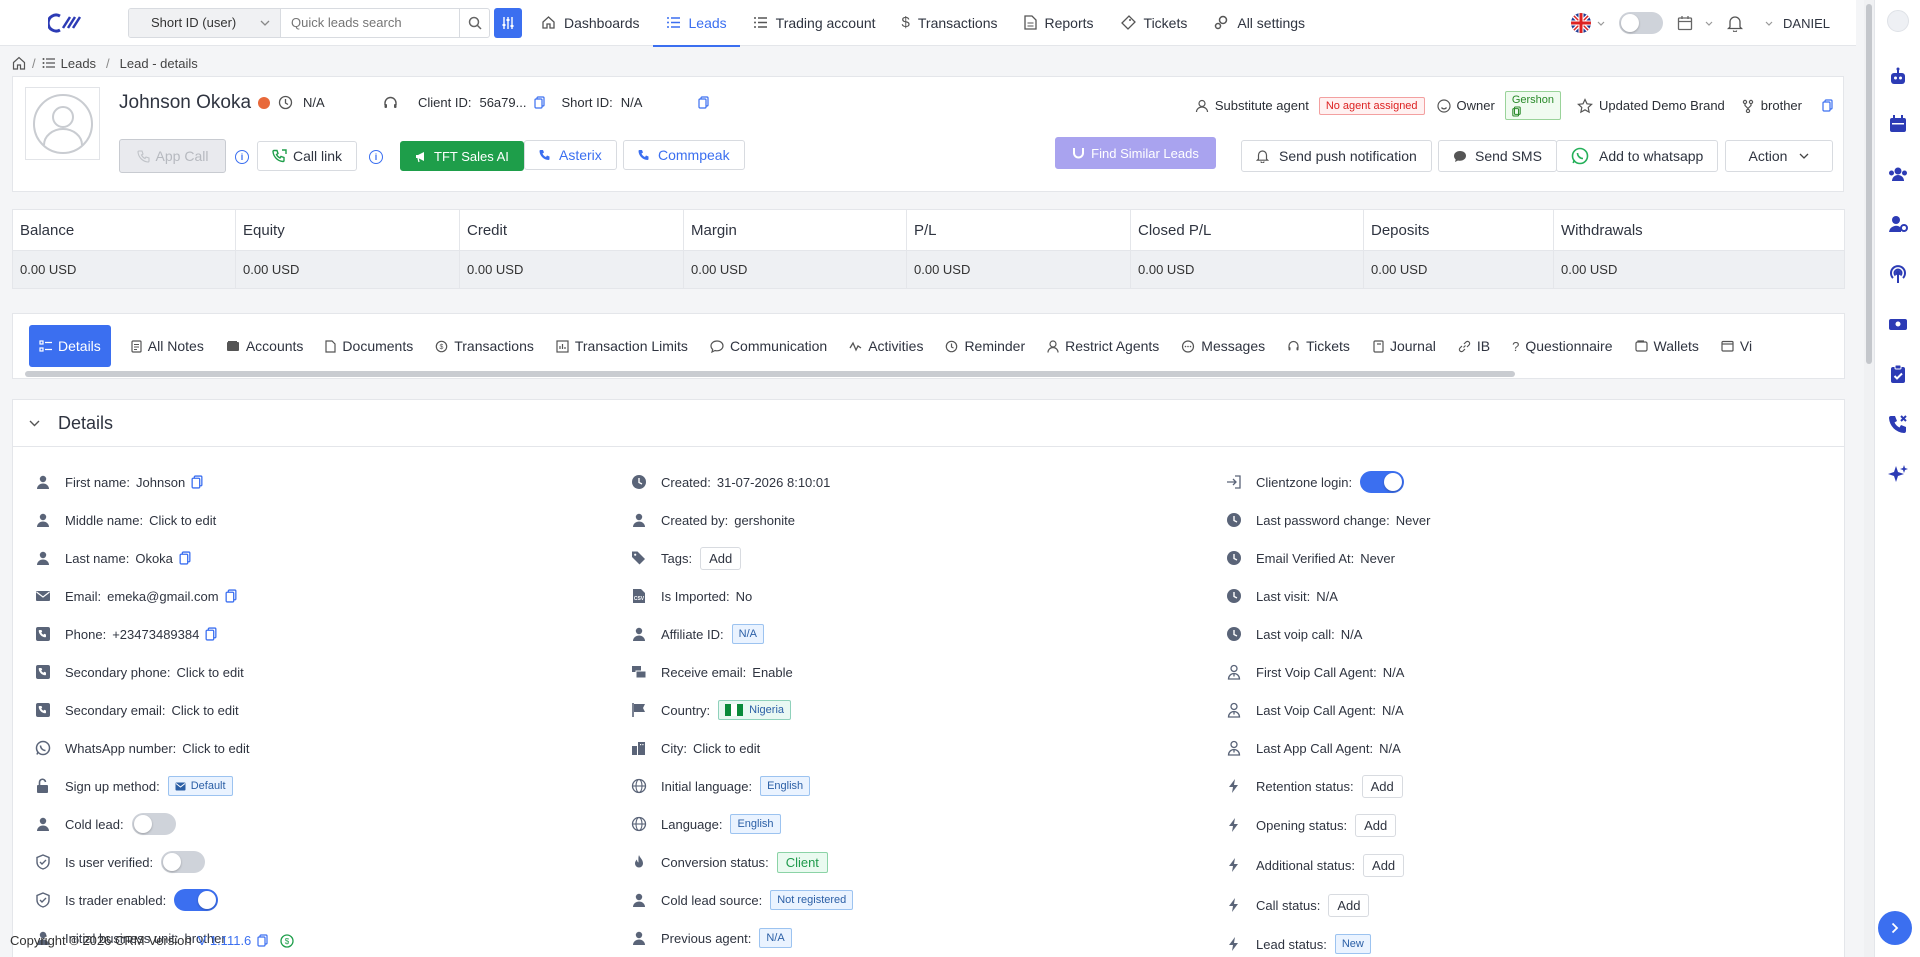  I want to click on tft-sales-ai-button: TFT Sales AI, so click(462, 156).